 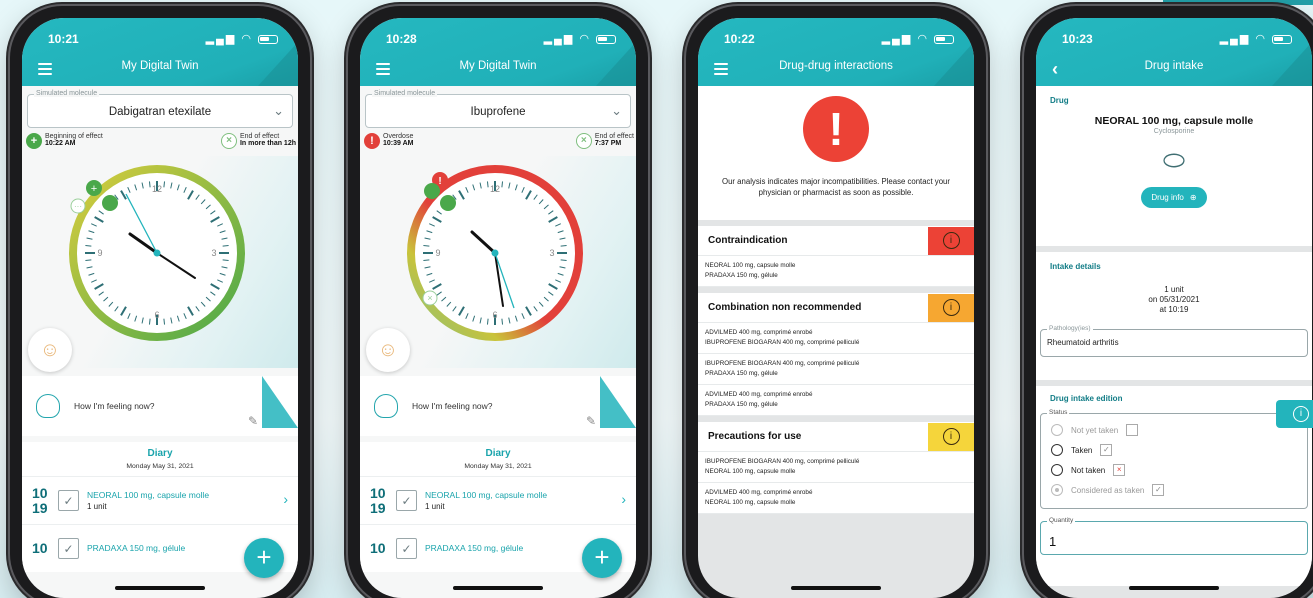 What do you see at coordinates (74, 136) in the screenshot?
I see `effect-left-label: Beginning of effect` at bounding box center [74, 136].